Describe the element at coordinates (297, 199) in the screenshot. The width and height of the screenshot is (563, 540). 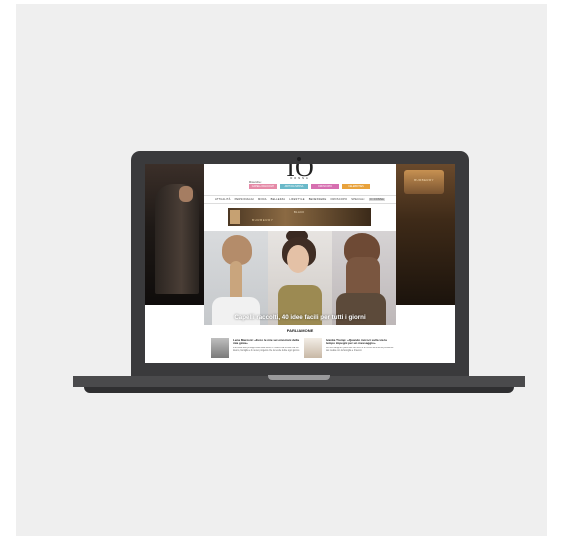
I see `nav-item-lifestyle: LIFESTYLE` at that location.